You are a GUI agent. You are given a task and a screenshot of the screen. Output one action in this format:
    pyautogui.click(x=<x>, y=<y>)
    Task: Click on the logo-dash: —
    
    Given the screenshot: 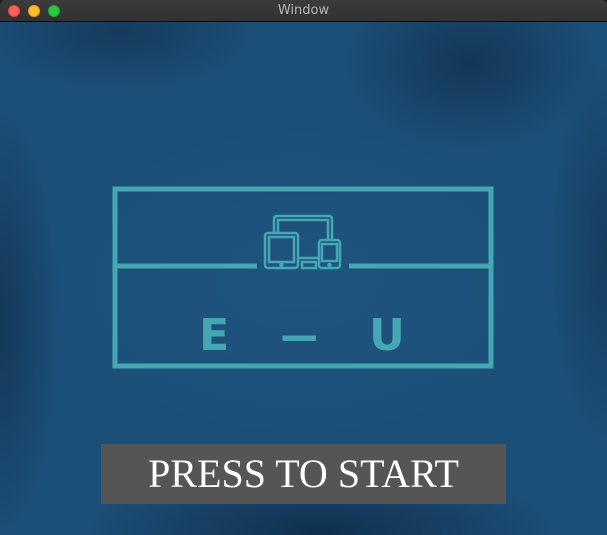 What is the action you would take?
    pyautogui.click(x=300, y=335)
    